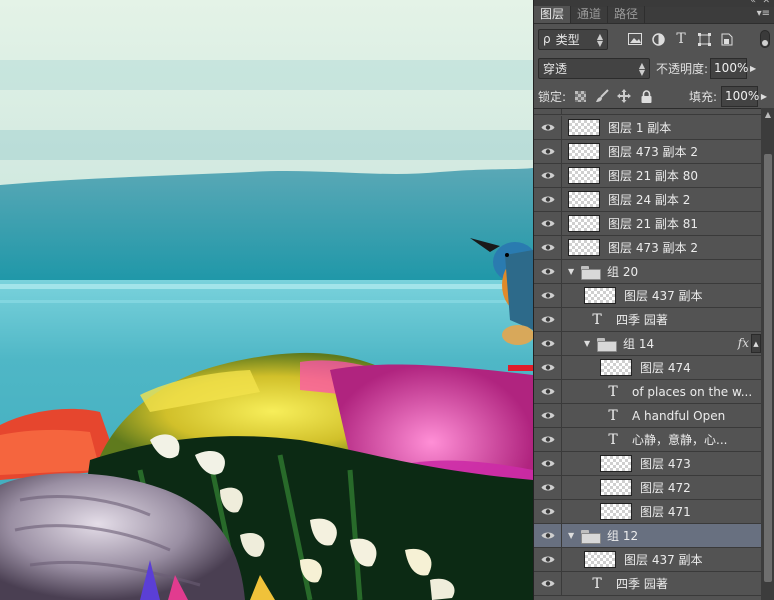 The height and width of the screenshot is (600, 774). I want to click on collapse-panels-icon: «, so click(753, 3).